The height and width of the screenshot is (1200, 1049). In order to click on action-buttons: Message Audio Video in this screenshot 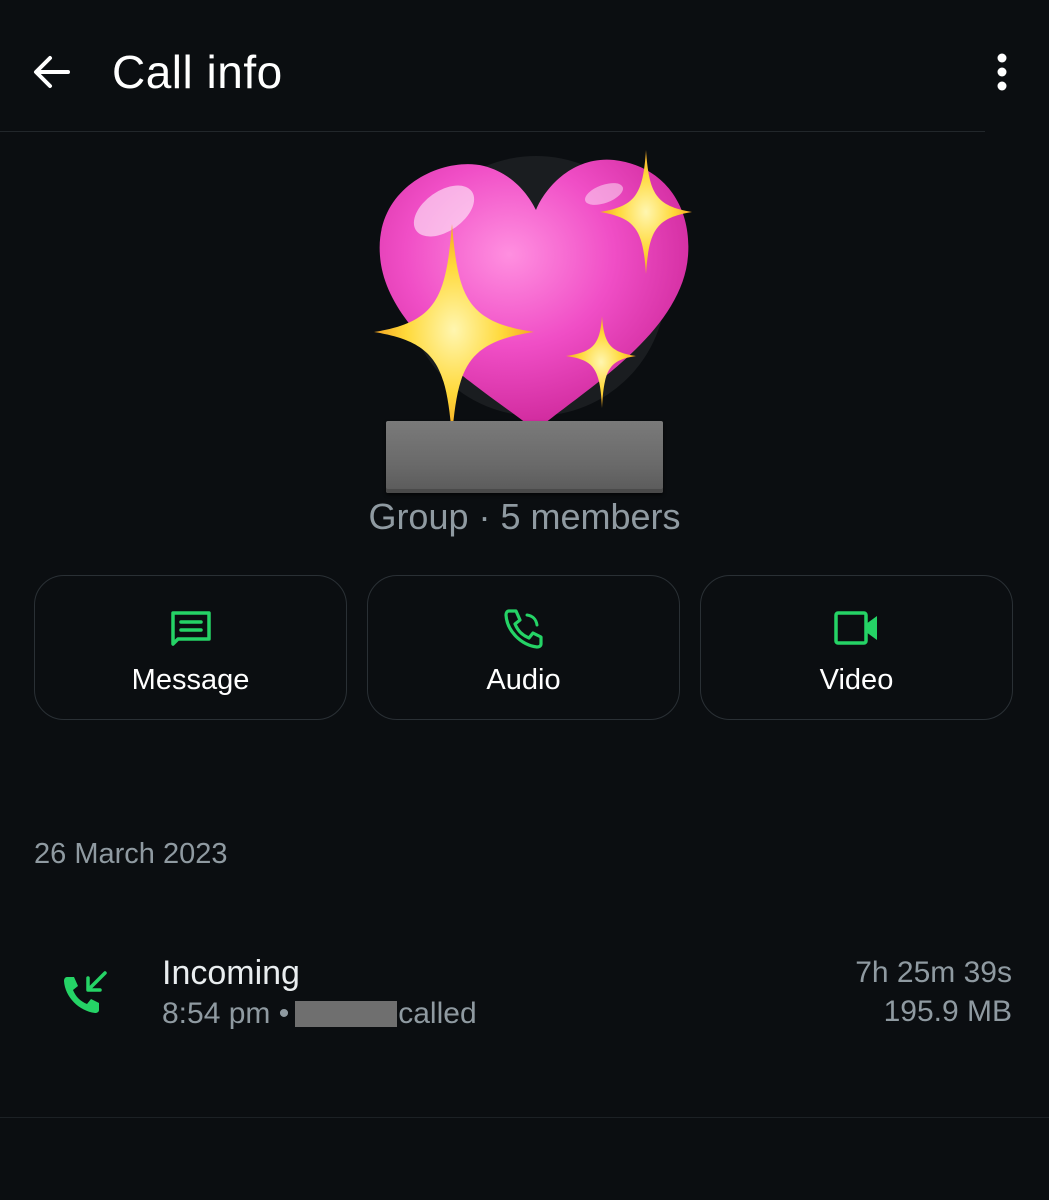, I will do `click(525, 648)`.